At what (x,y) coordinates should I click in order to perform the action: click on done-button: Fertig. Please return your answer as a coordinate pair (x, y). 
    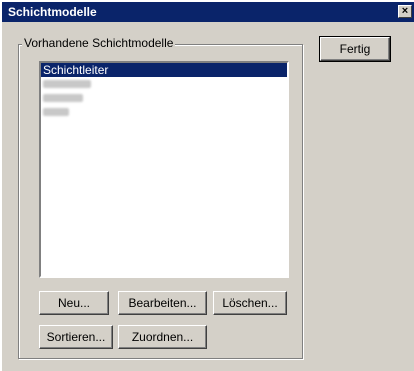
    Looking at the image, I should click on (355, 49).